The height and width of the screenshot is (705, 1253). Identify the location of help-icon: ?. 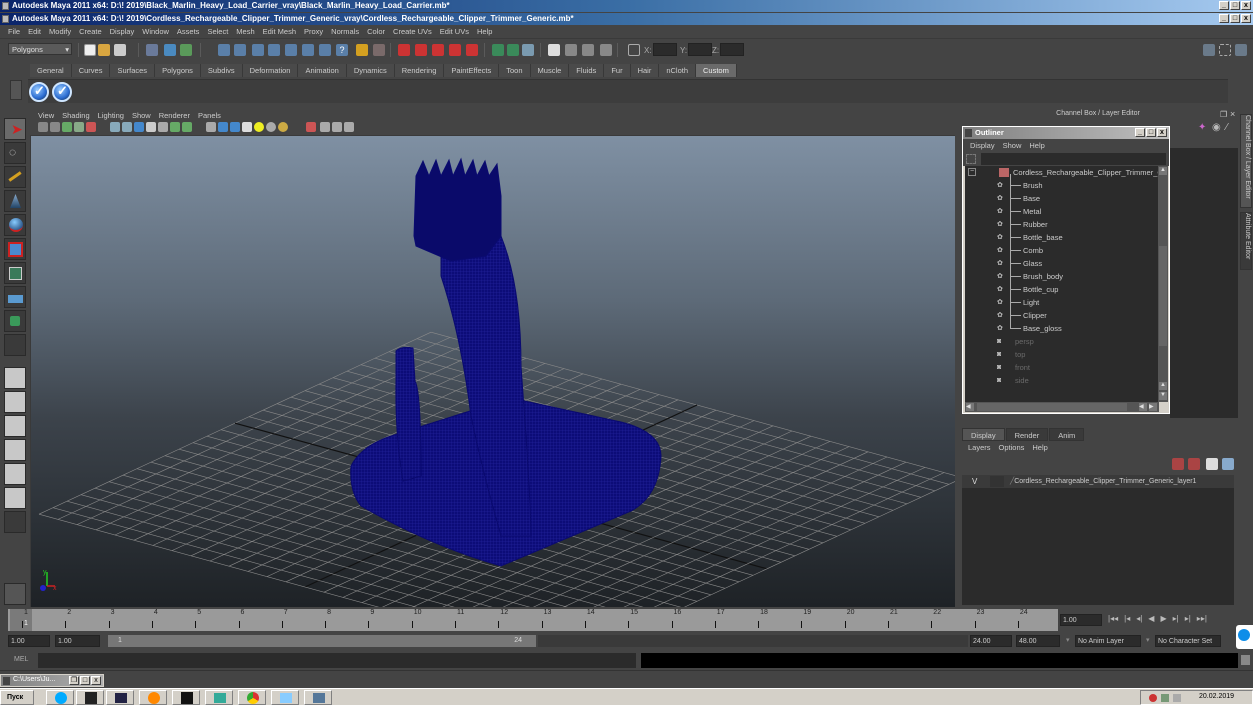
(342, 50).